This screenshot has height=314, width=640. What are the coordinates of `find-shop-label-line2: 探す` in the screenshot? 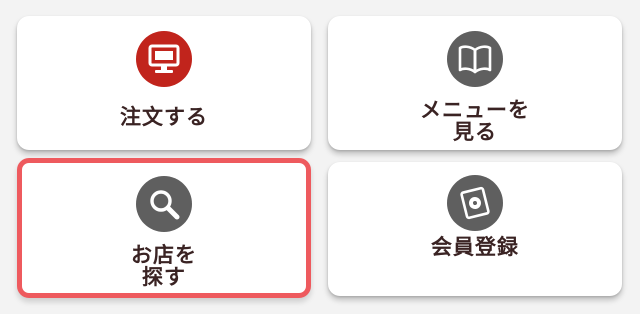 It's located at (164, 277).